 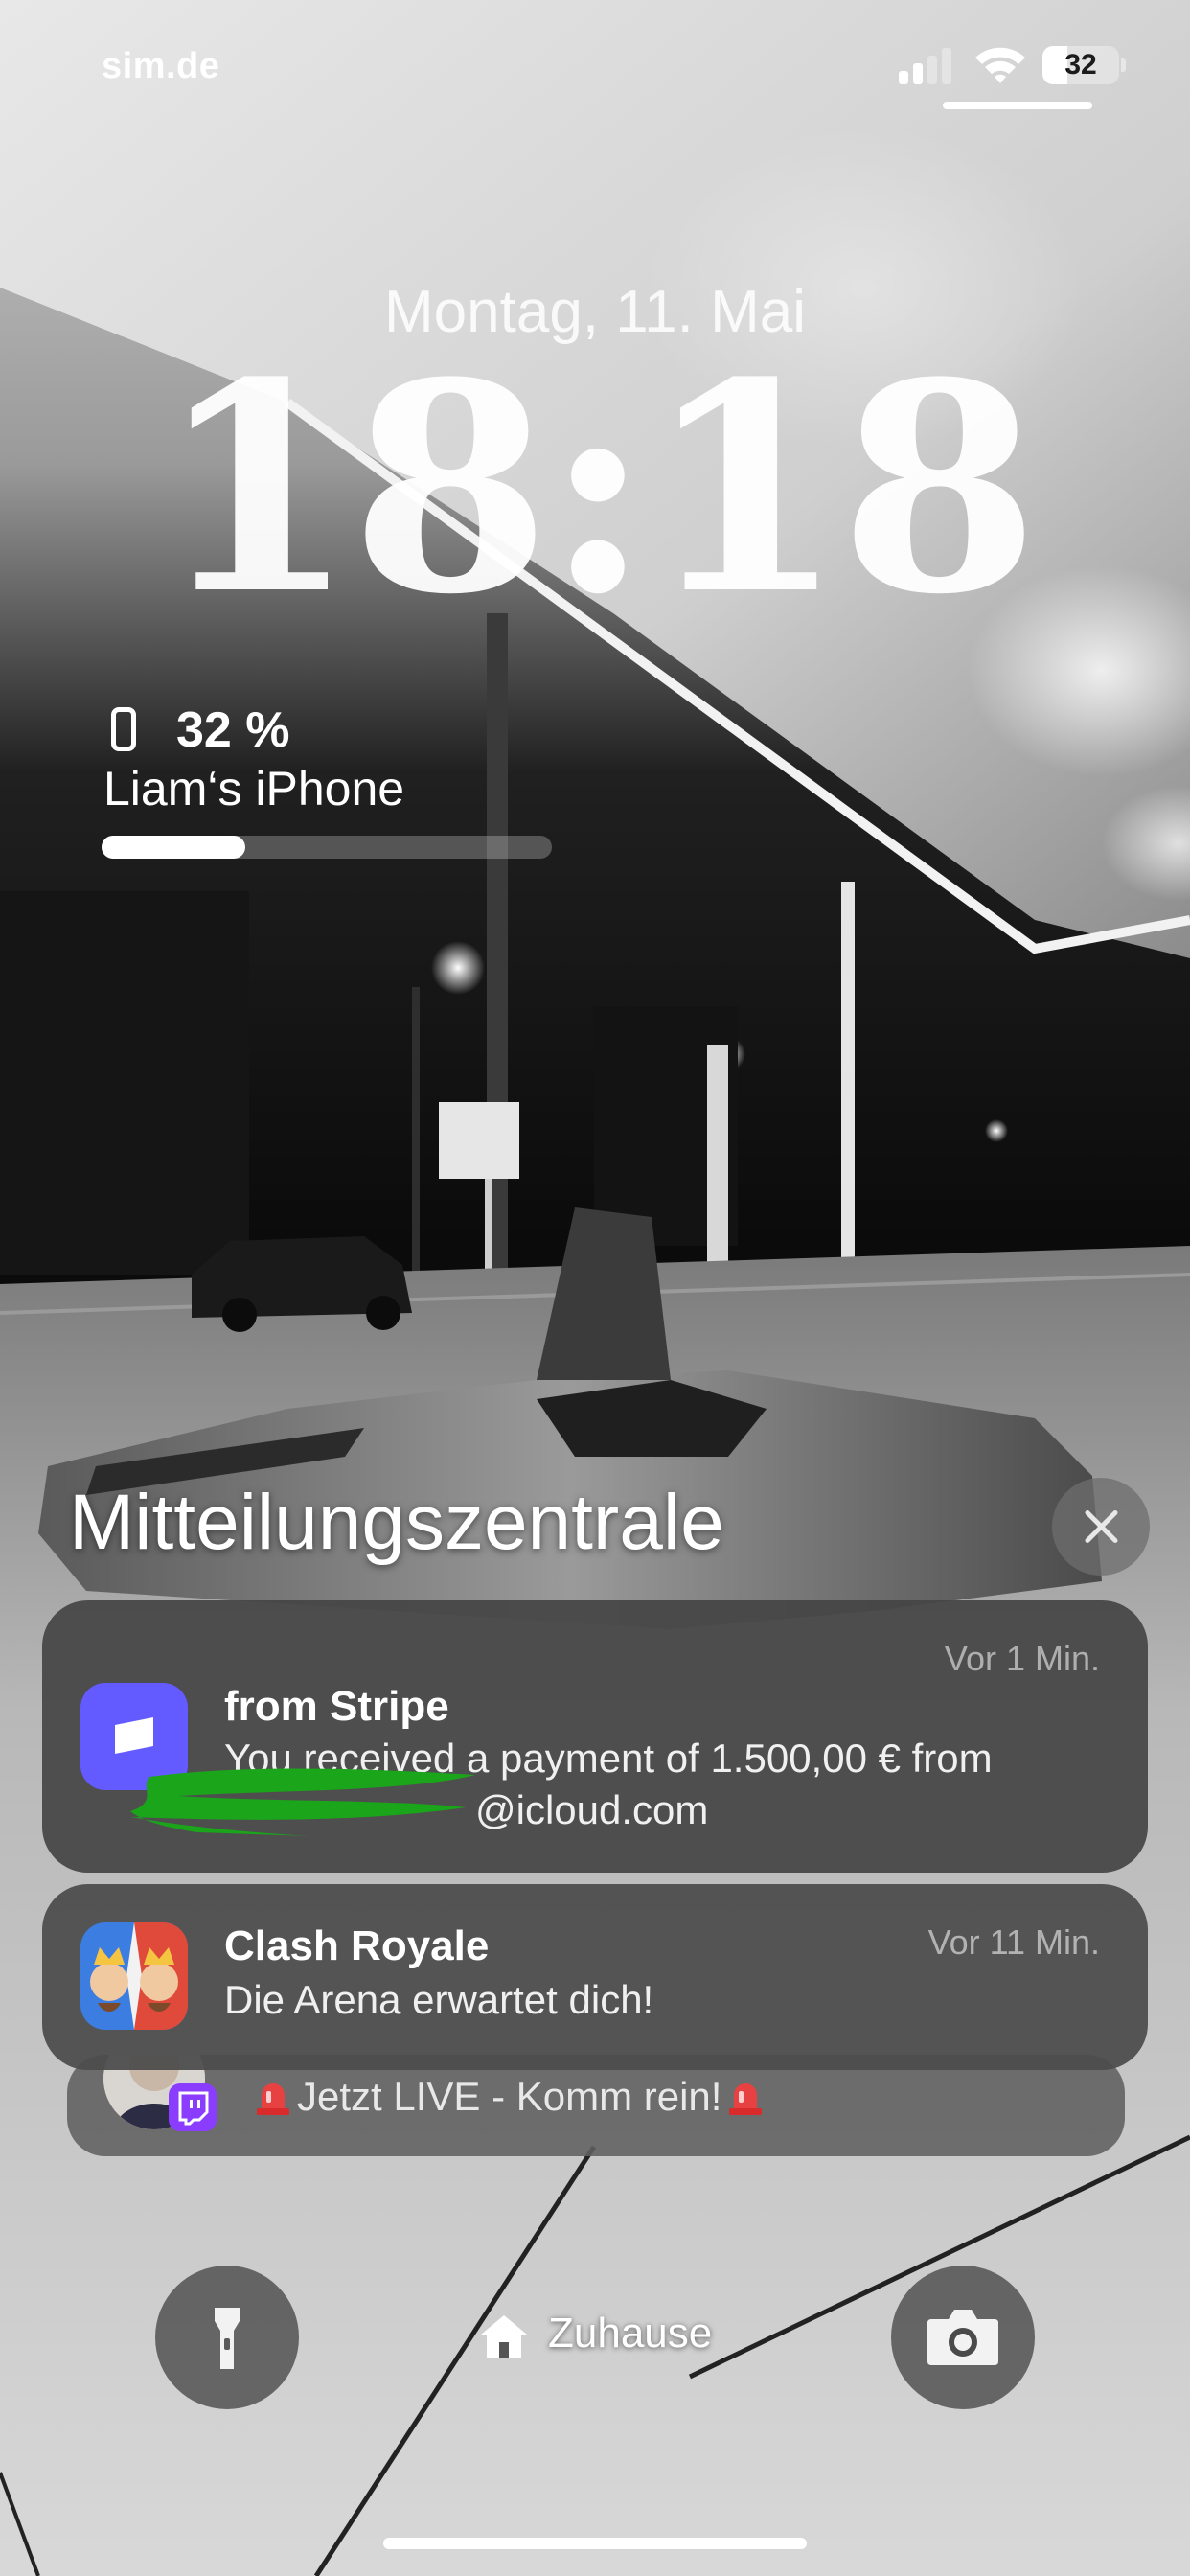 I want to click on notification-title: Clash Royale, so click(x=357, y=1945).